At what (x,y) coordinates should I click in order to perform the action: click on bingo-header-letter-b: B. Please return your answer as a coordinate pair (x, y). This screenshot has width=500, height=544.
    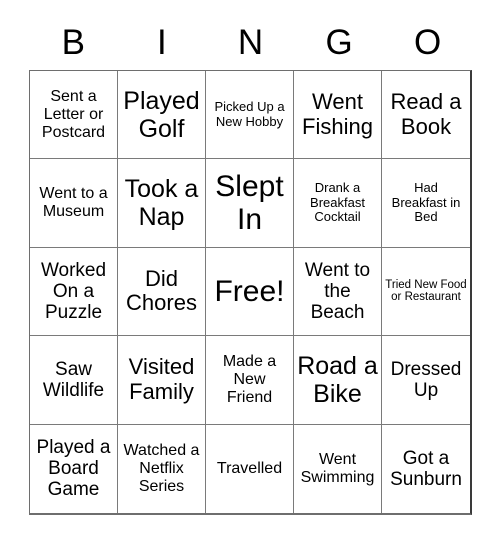
    Looking at the image, I should click on (73, 42).